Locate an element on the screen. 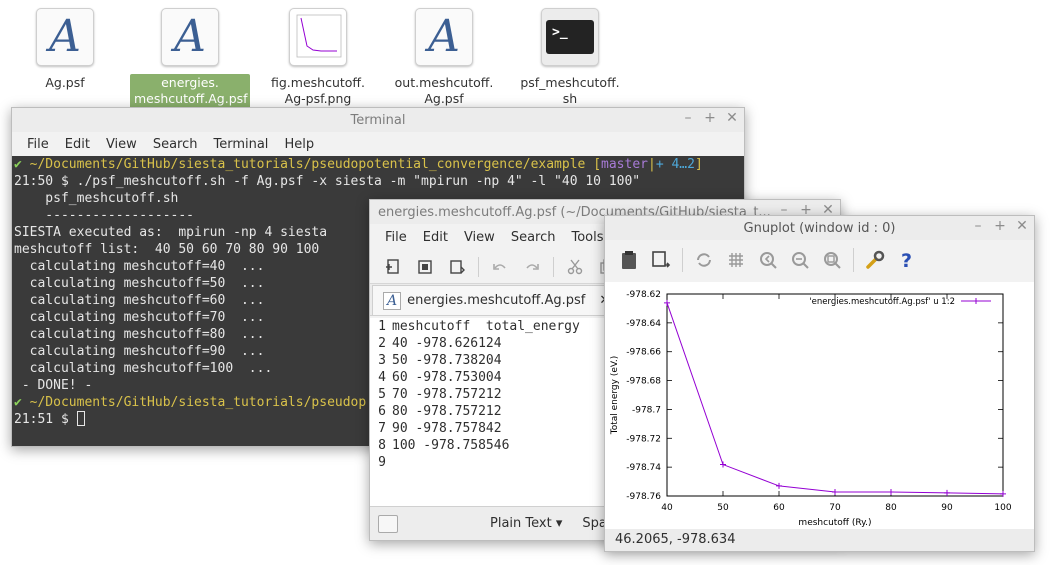 The height and width of the screenshot is (565, 1050). x-tick-label: 50 is located at coordinates (723, 508).